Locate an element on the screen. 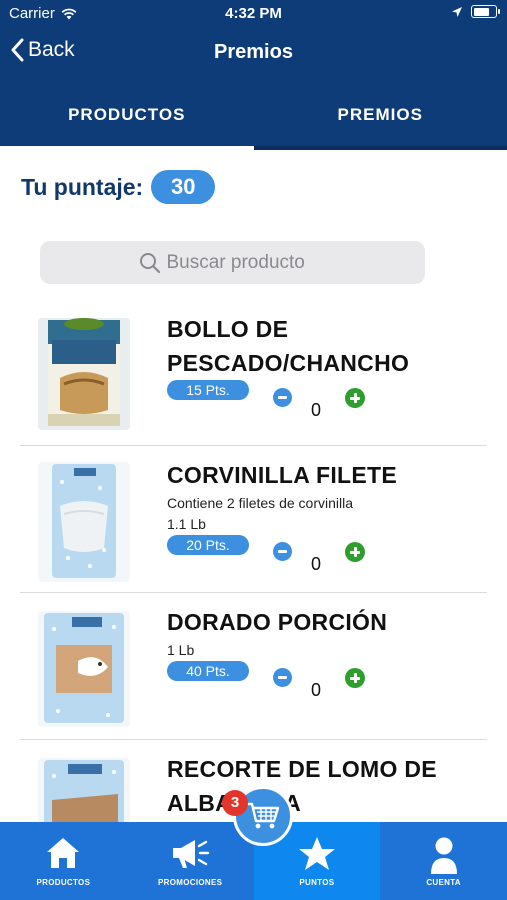 The height and width of the screenshot is (900, 507). tab-bar-promociones: PROMOCIONES is located at coordinates (190, 861).